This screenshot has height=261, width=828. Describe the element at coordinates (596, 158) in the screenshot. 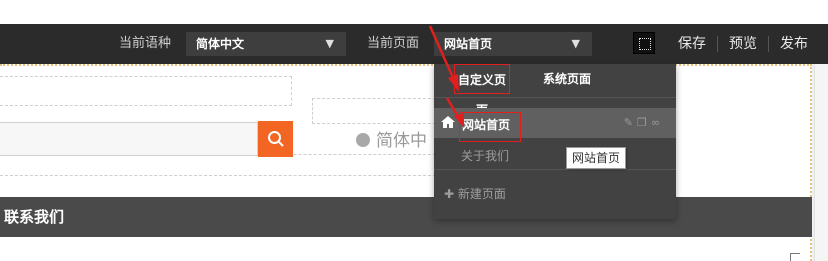

I see `tooltip: 网站首页` at that location.